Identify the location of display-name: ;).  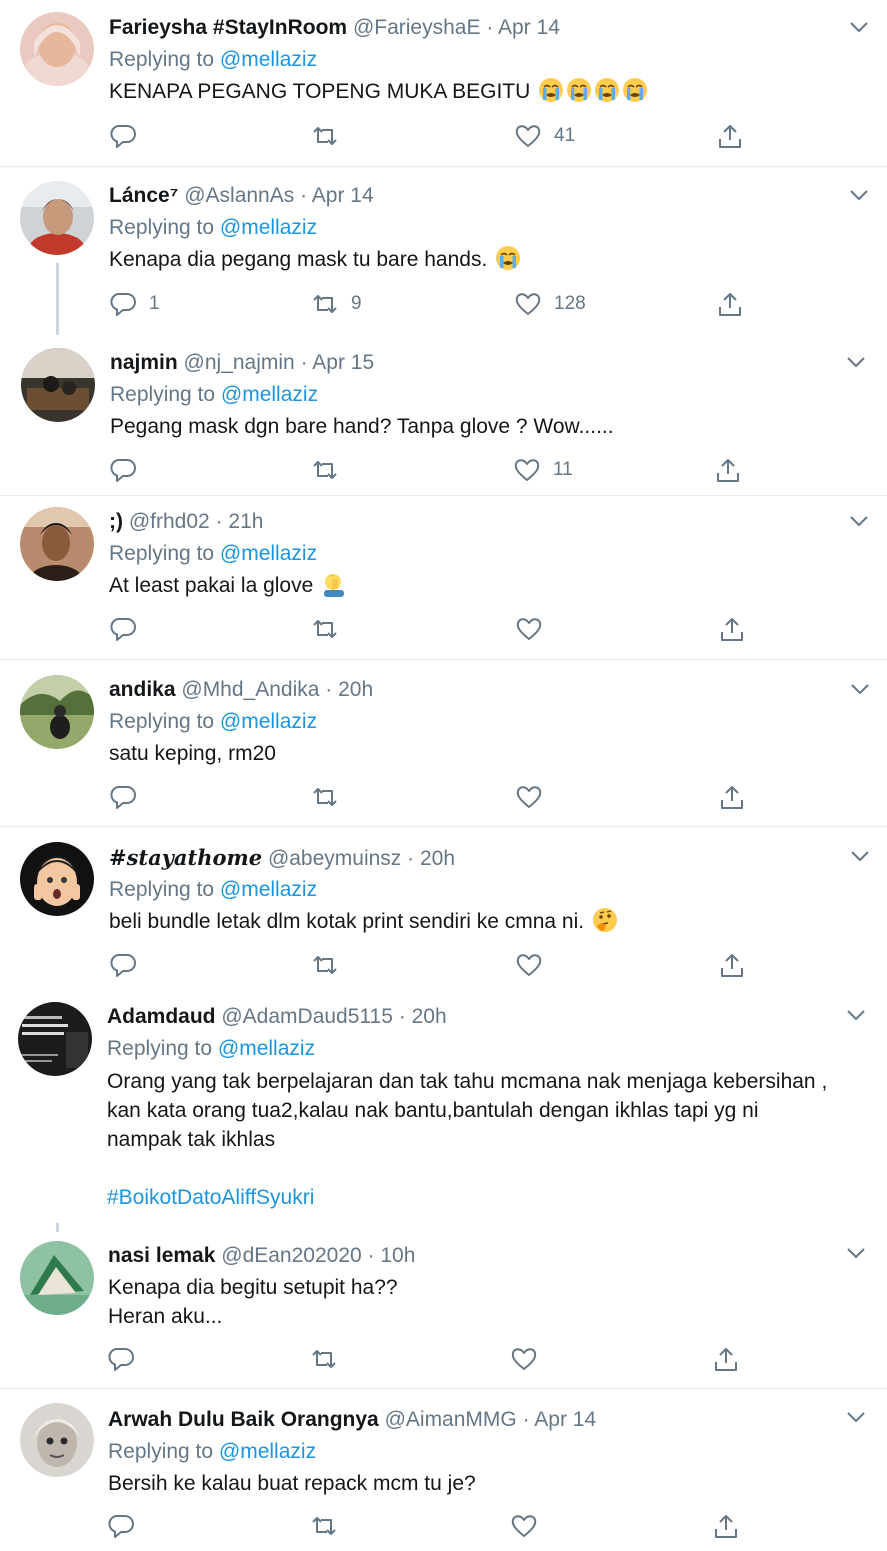
(116, 521).